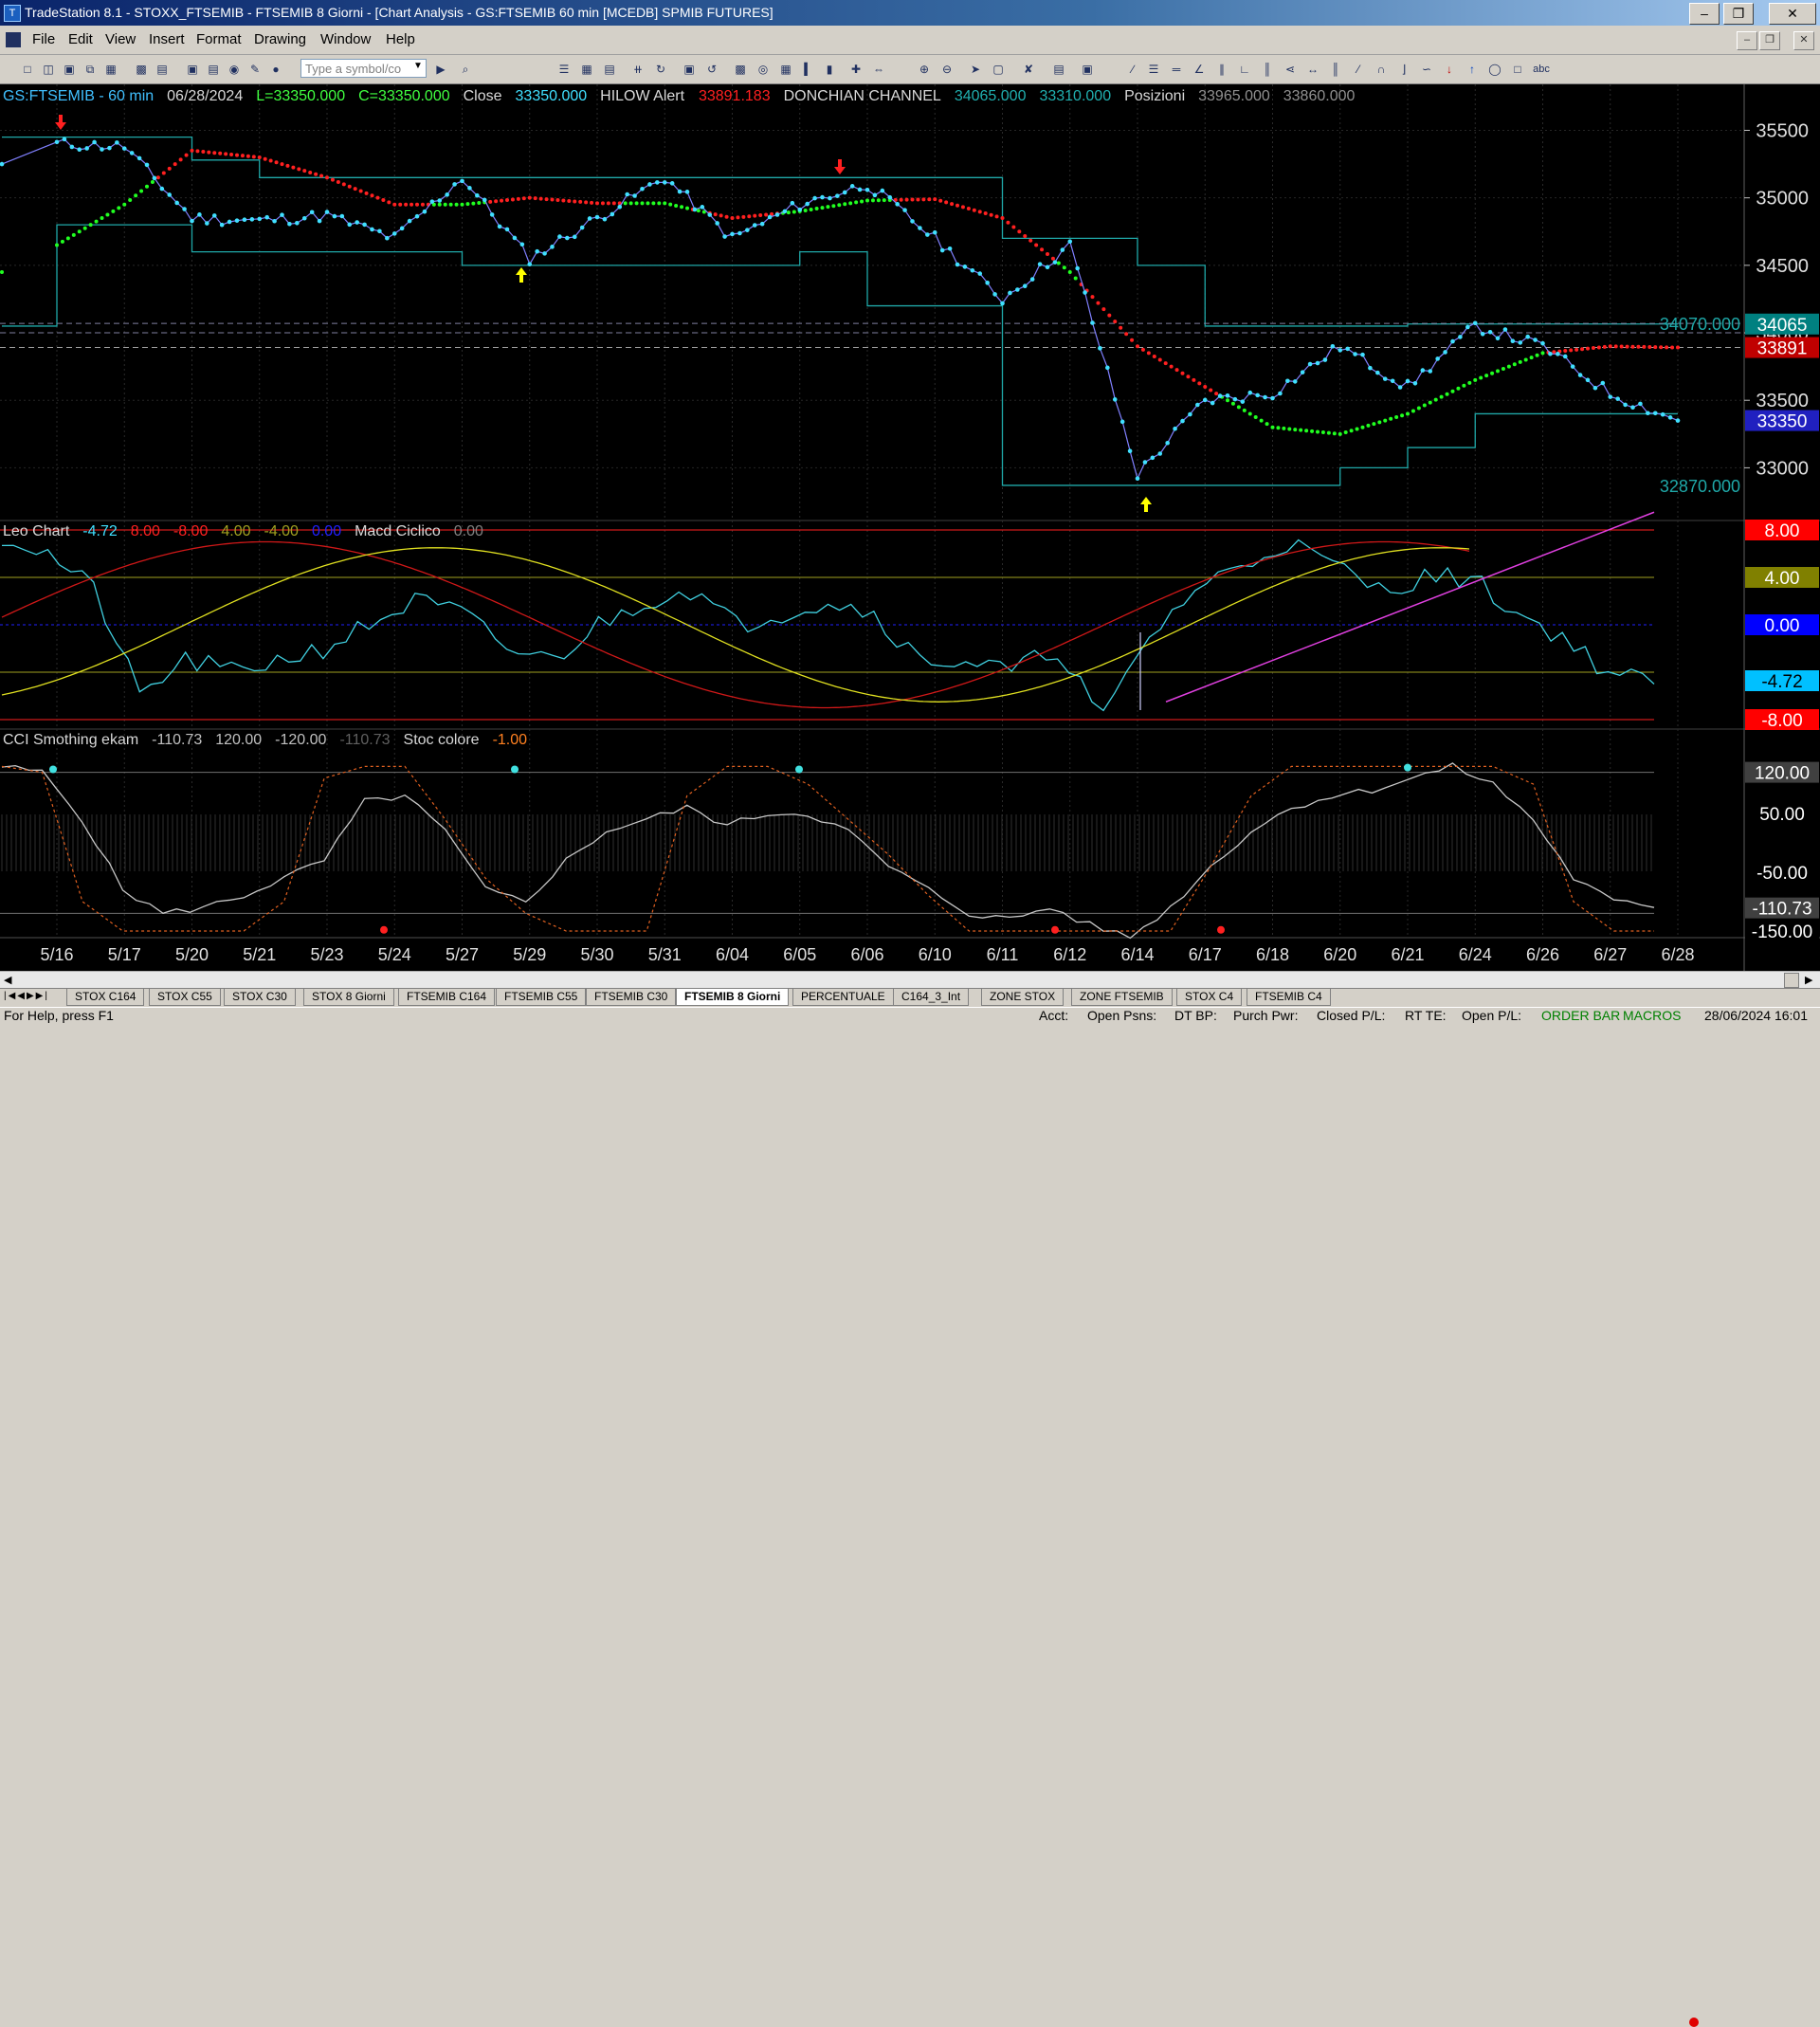 This screenshot has width=1820, height=2027. I want to click on tab-ftsemib-8-giorni: FTSEMIB 8 Giorni, so click(733, 997).